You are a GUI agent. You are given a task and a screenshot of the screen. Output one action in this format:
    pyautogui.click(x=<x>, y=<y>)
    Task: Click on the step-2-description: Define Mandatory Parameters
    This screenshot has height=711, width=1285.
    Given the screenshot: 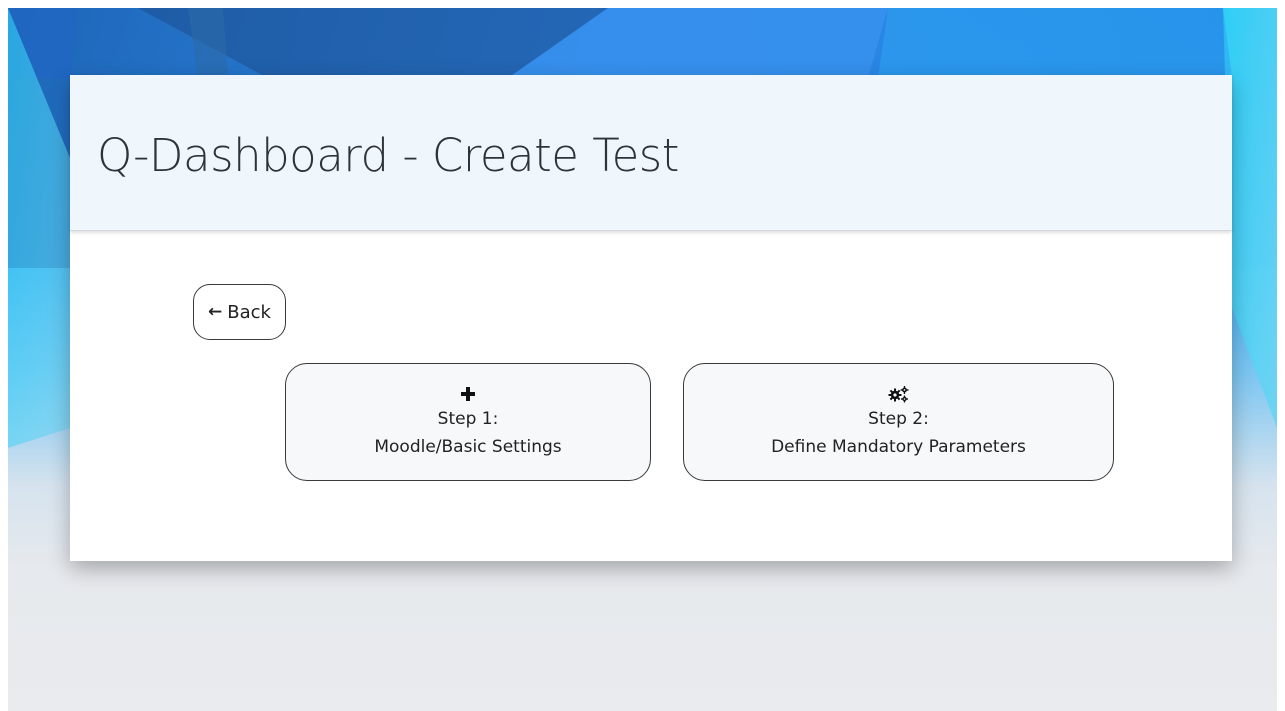 What is the action you would take?
    pyautogui.click(x=898, y=447)
    